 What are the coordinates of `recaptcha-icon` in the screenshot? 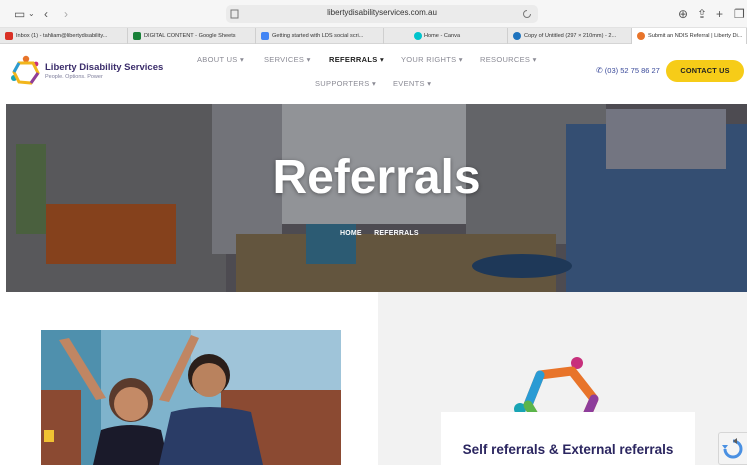 It's located at (732, 448).